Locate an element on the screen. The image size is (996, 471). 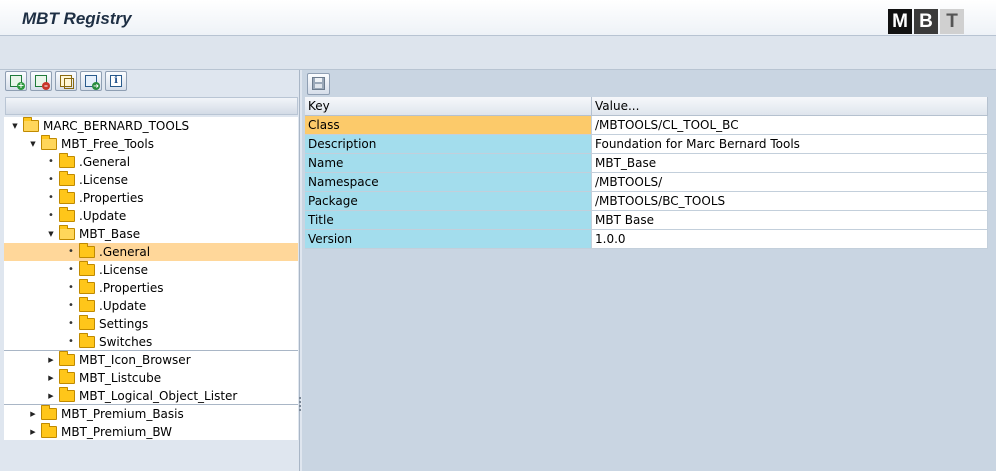
expand-node-button is located at coordinates (16, 81).